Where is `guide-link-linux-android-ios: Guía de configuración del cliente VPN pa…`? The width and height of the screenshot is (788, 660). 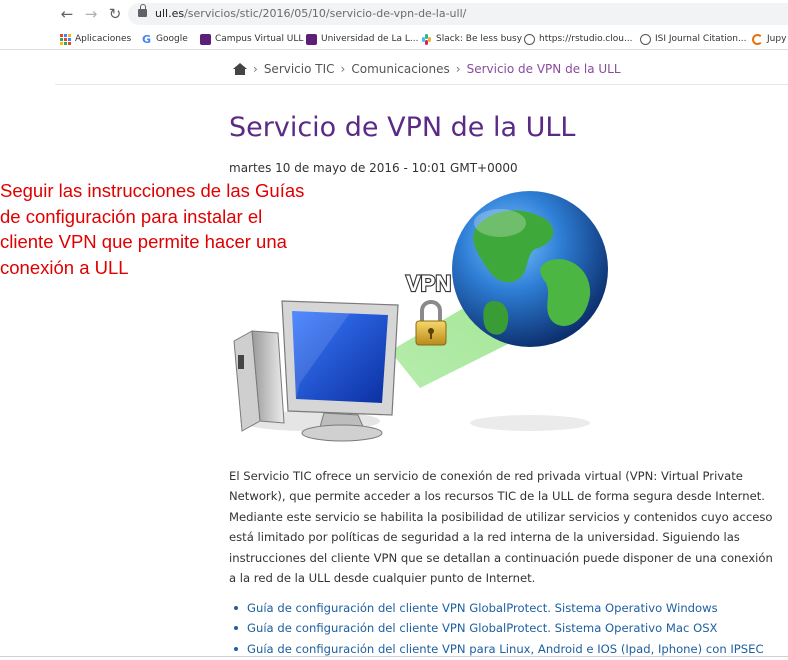
guide-link-linux-android-ios: Guía de configuración del cliente VPN pa… is located at coordinates (505, 649).